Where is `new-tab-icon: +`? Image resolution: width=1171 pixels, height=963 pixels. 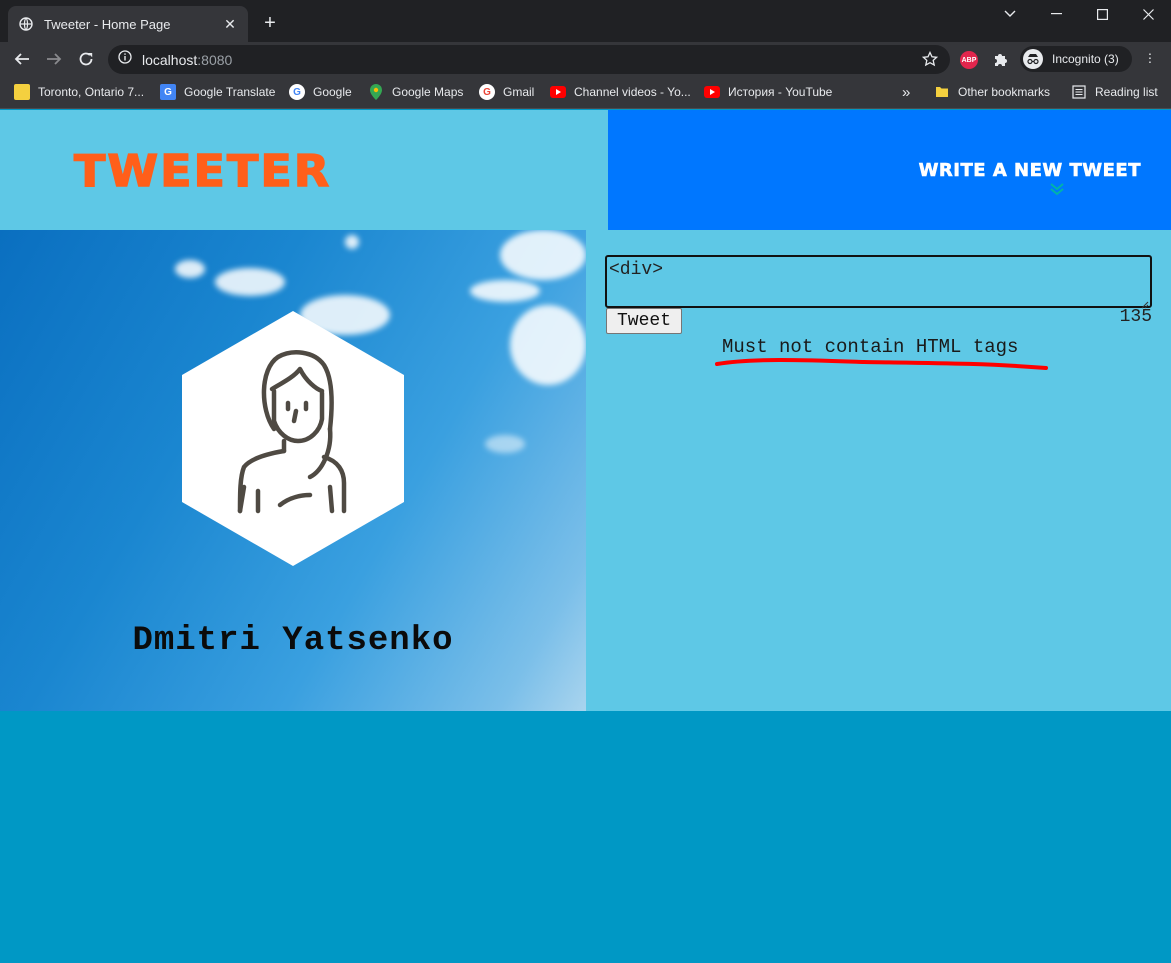
new-tab-icon: + is located at coordinates (270, 23).